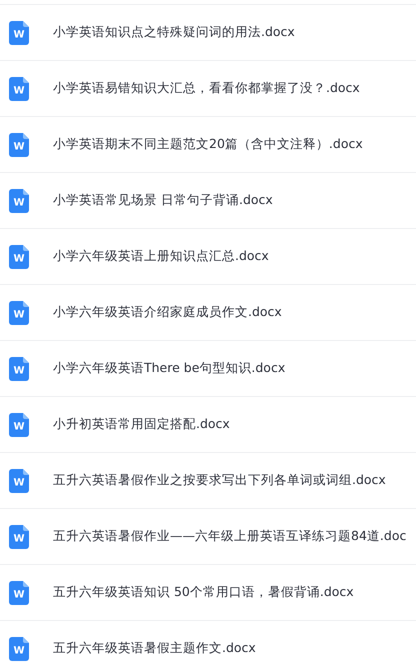 The image size is (416, 662). I want to click on file-name: 小学六年级英语介绍家庭成员作文.docx, so click(167, 312).